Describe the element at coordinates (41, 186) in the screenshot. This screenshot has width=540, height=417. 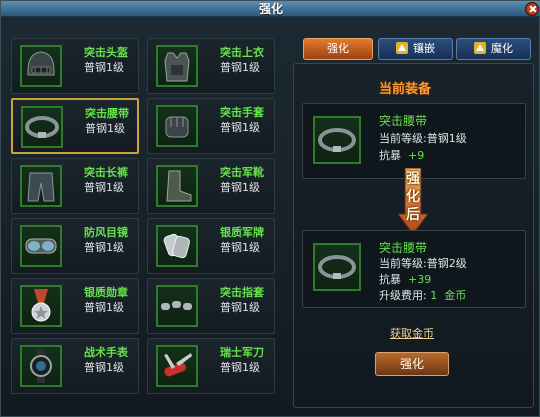
I see `pants-icon` at that location.